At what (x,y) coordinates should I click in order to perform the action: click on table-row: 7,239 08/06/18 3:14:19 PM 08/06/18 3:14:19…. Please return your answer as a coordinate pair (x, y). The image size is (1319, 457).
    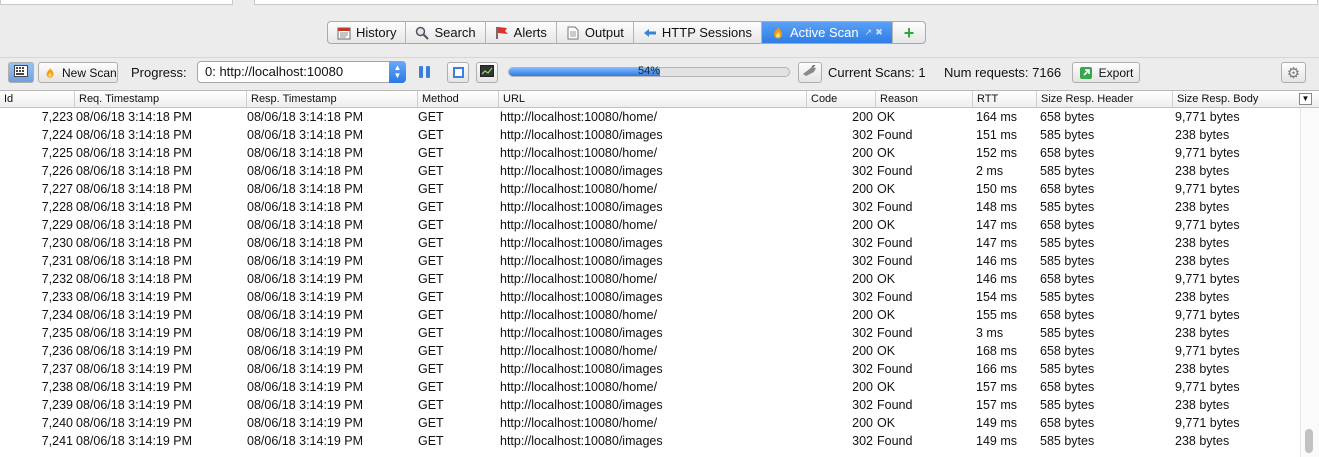
    Looking at the image, I should click on (650, 405).